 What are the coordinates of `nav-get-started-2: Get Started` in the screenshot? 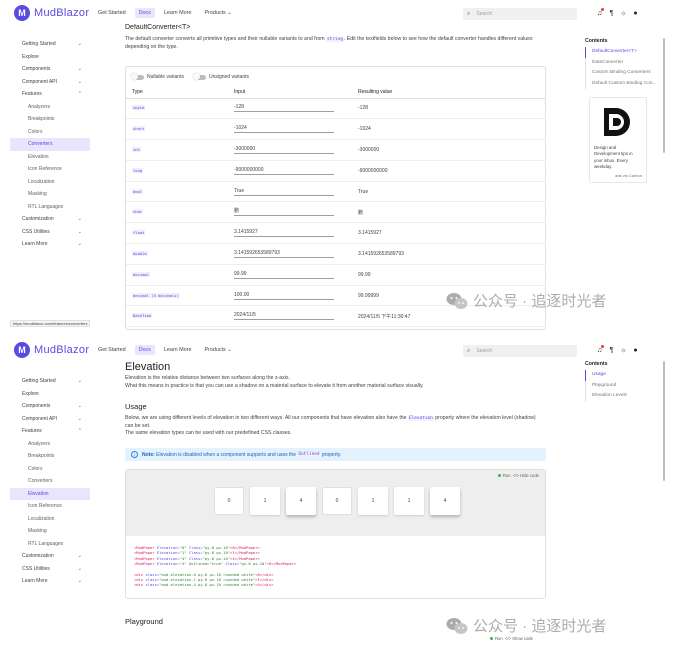 It's located at (112, 350).